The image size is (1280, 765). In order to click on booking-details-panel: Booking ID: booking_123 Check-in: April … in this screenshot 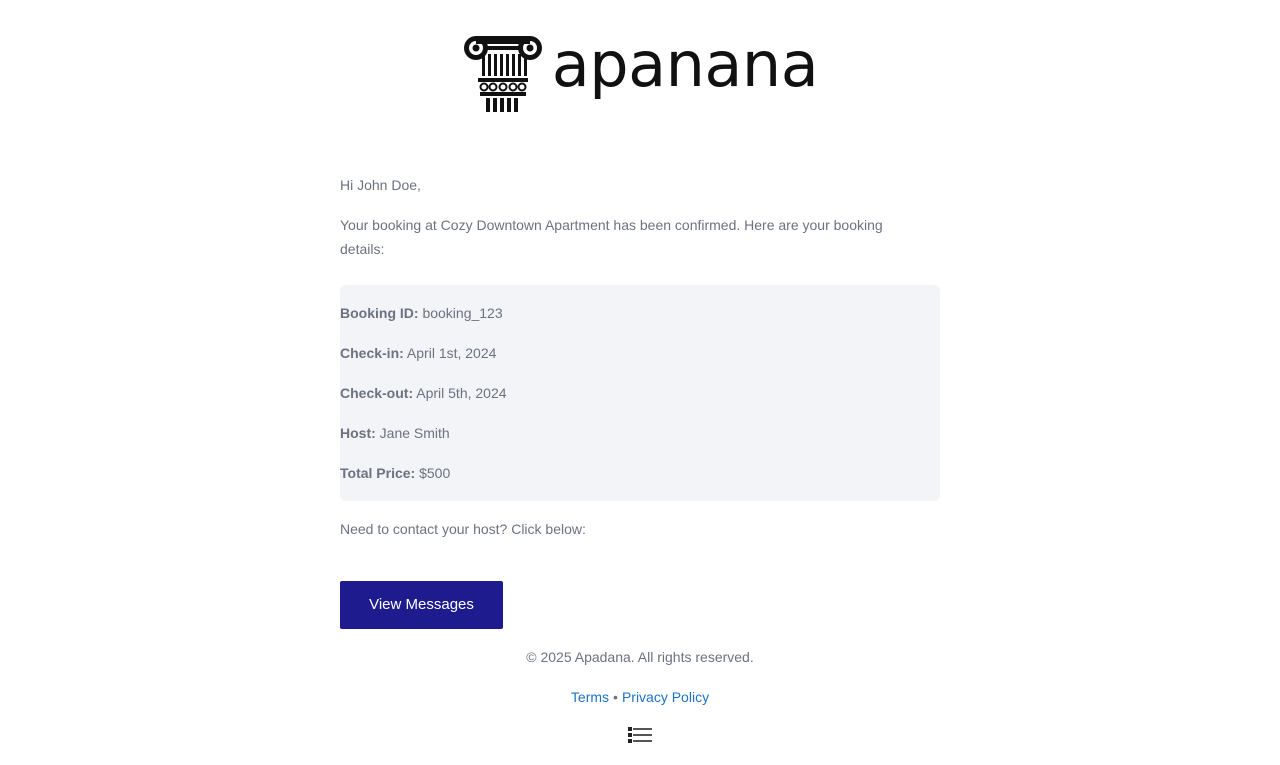, I will do `click(640, 393)`.